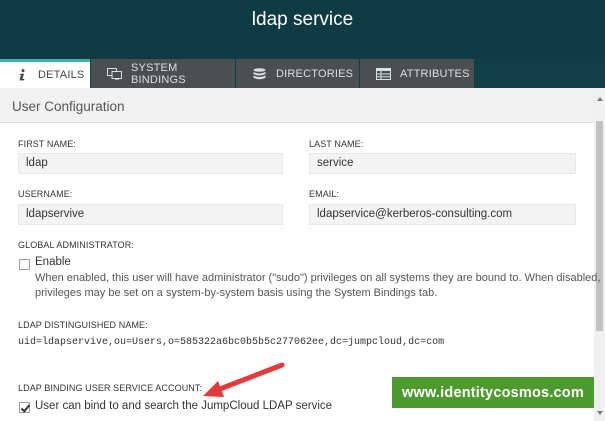  Describe the element at coordinates (114, 73) in the screenshot. I see `monitor-icon` at that location.